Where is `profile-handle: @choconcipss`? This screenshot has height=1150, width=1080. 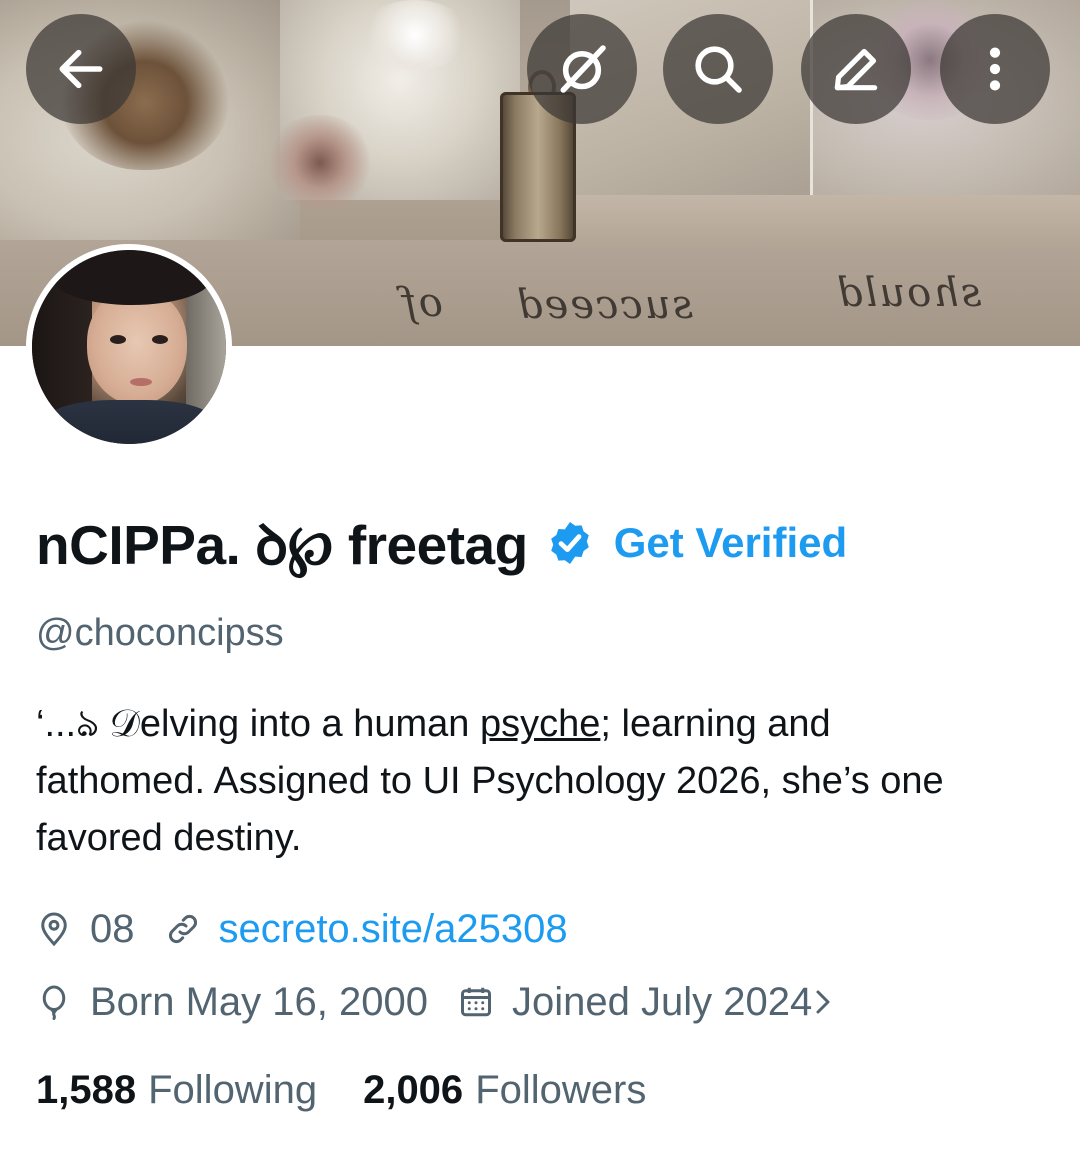
profile-handle: @choconcipss is located at coordinates (160, 633).